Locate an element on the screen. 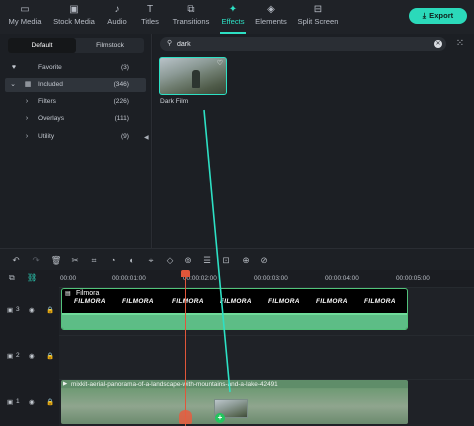  audio-mixer-icon: ☰ is located at coordinates (207, 260).